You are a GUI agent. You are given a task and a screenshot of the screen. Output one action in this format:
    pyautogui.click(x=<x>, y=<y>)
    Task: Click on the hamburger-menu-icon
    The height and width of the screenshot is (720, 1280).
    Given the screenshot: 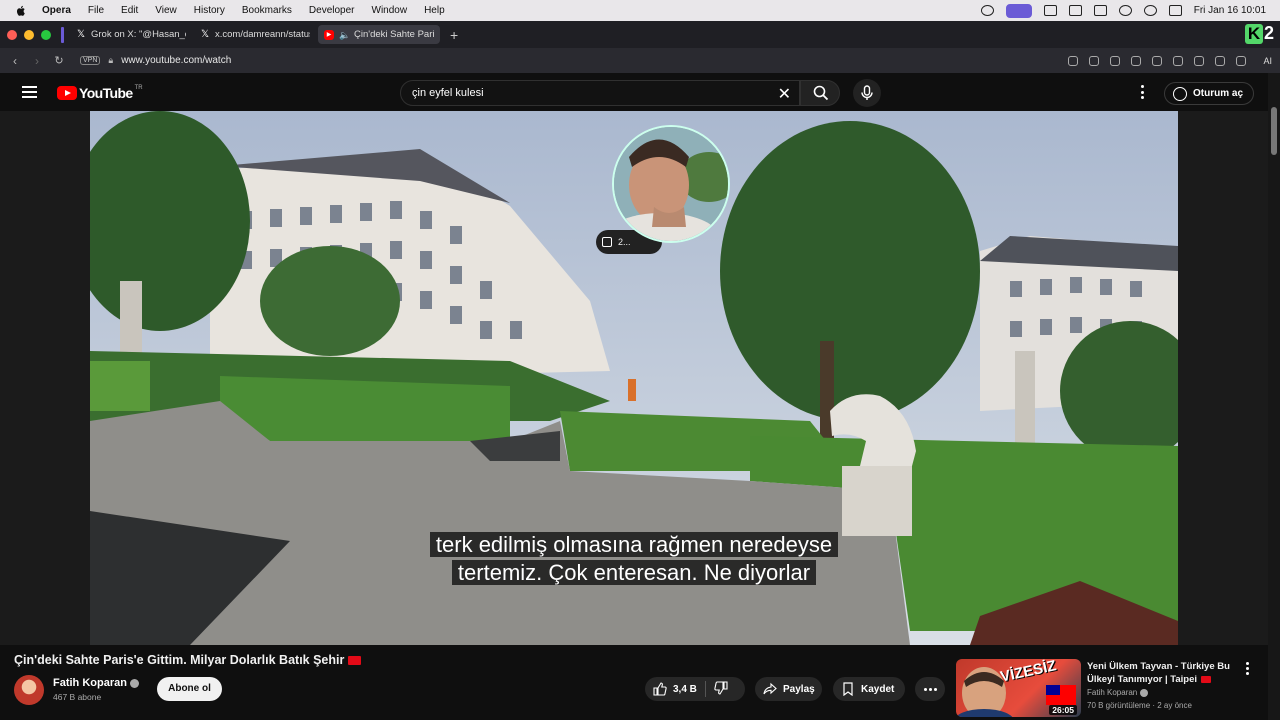 What is the action you would take?
    pyautogui.click(x=29, y=92)
    